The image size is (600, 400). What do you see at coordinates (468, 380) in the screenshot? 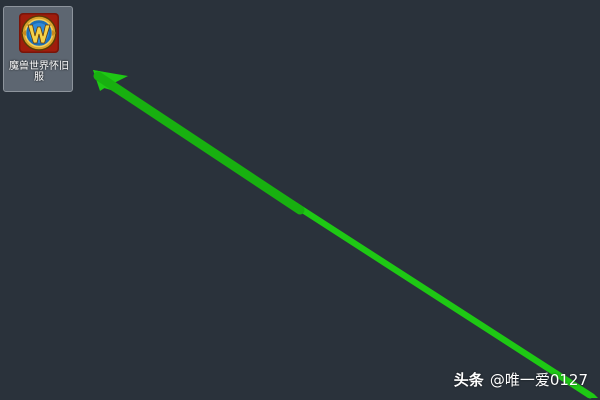
I see `watermark-brand: 头条` at bounding box center [468, 380].